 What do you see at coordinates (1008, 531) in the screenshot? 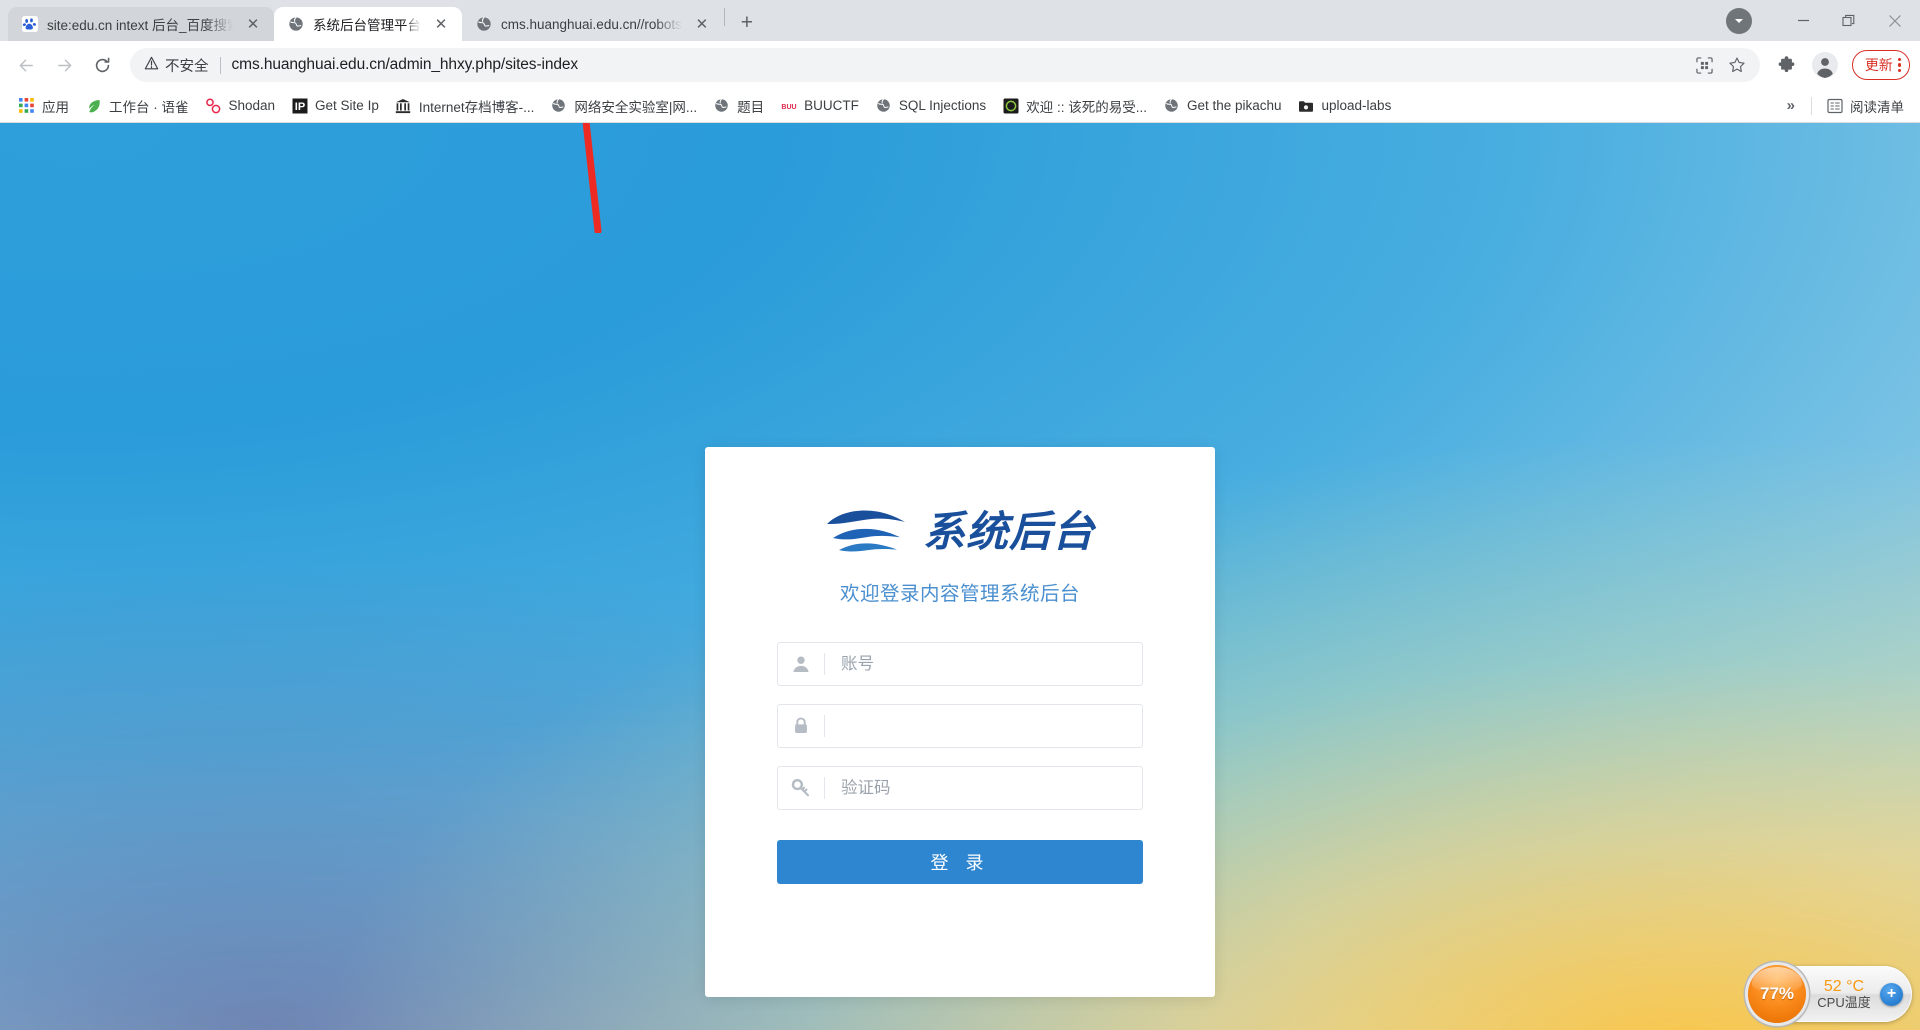
I see `logo-text: 系统后台` at bounding box center [1008, 531].